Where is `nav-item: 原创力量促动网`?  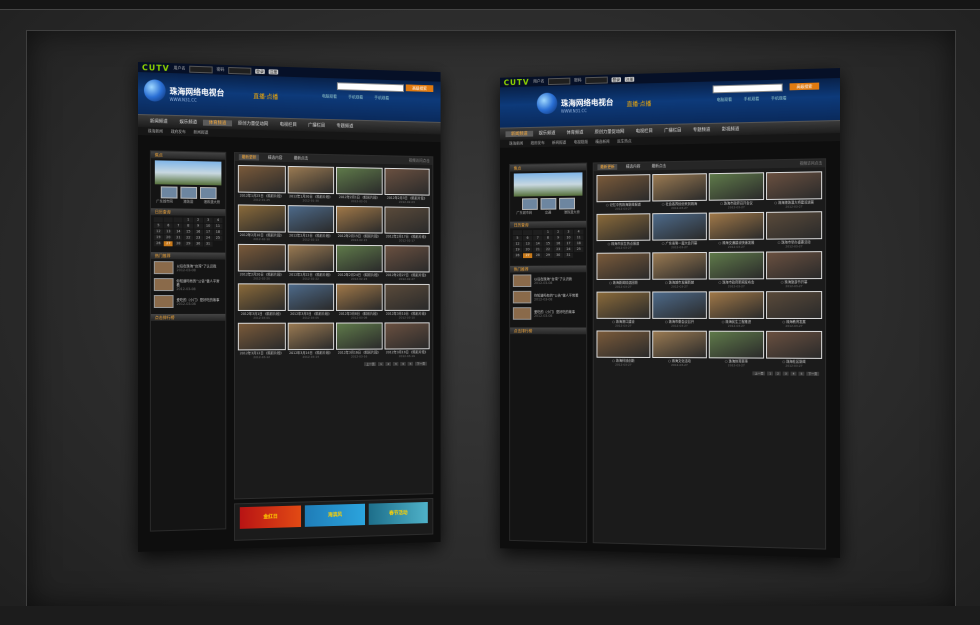
nav-item: 原创力量促动网 is located at coordinates (253, 124).